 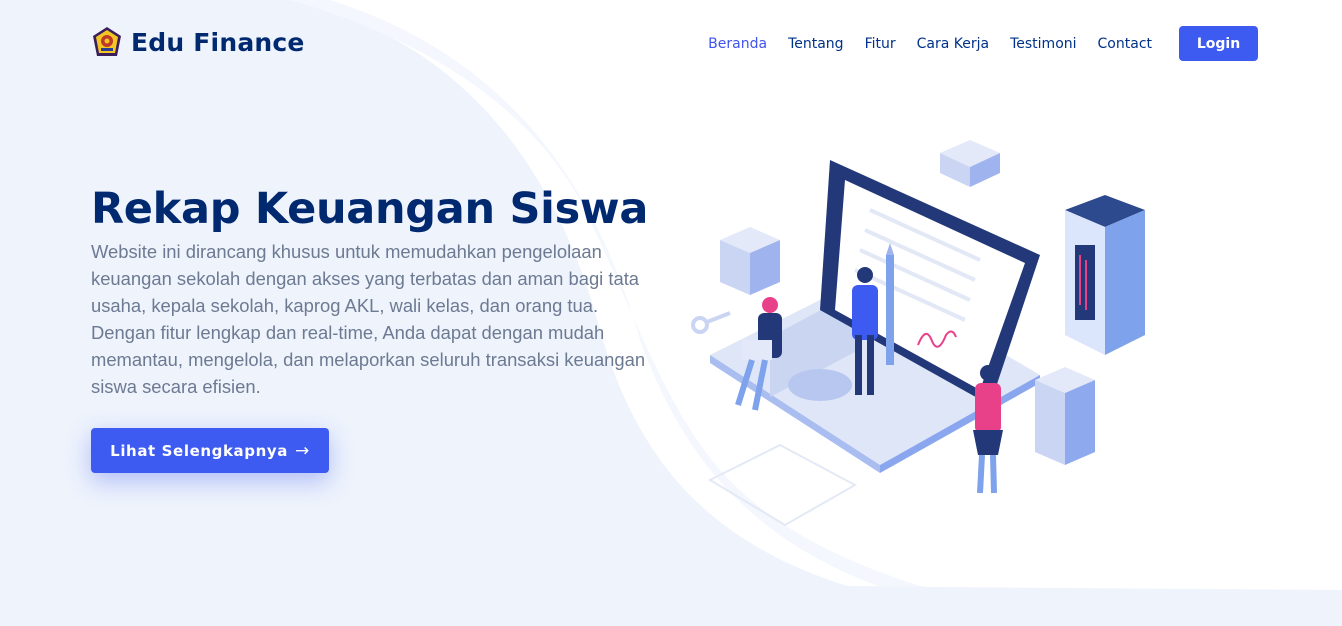 What do you see at coordinates (880, 44) in the screenshot?
I see `nav-item-fitur: Fitur` at bounding box center [880, 44].